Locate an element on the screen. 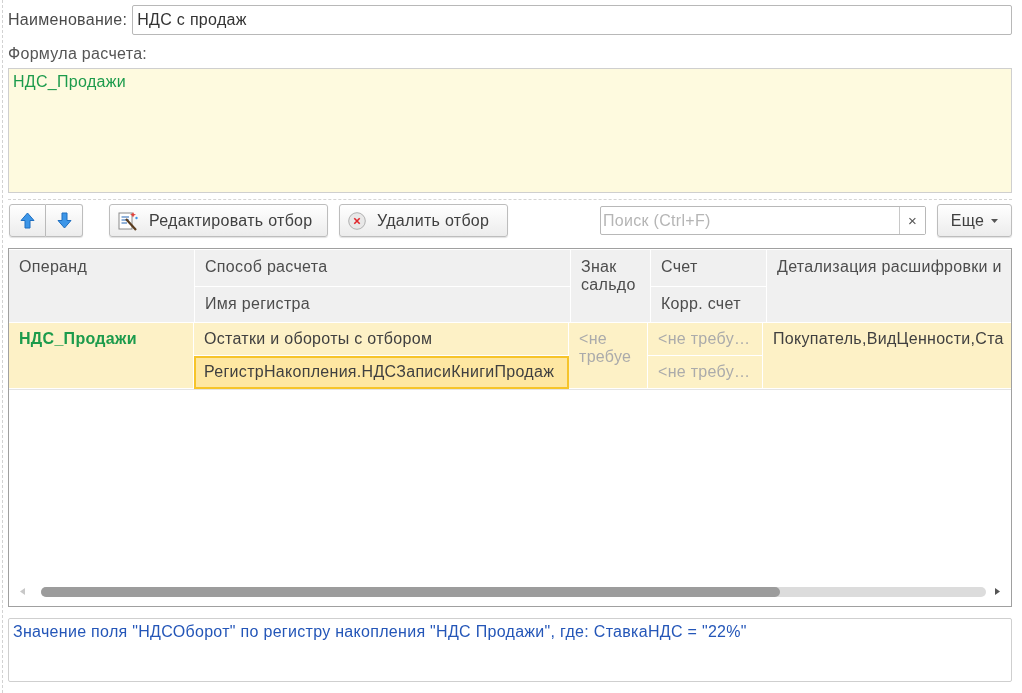 Image resolution: width=1022 pixels, height=693 pixels. column-header: Детализация расшифровки и is located at coordinates (889, 286).